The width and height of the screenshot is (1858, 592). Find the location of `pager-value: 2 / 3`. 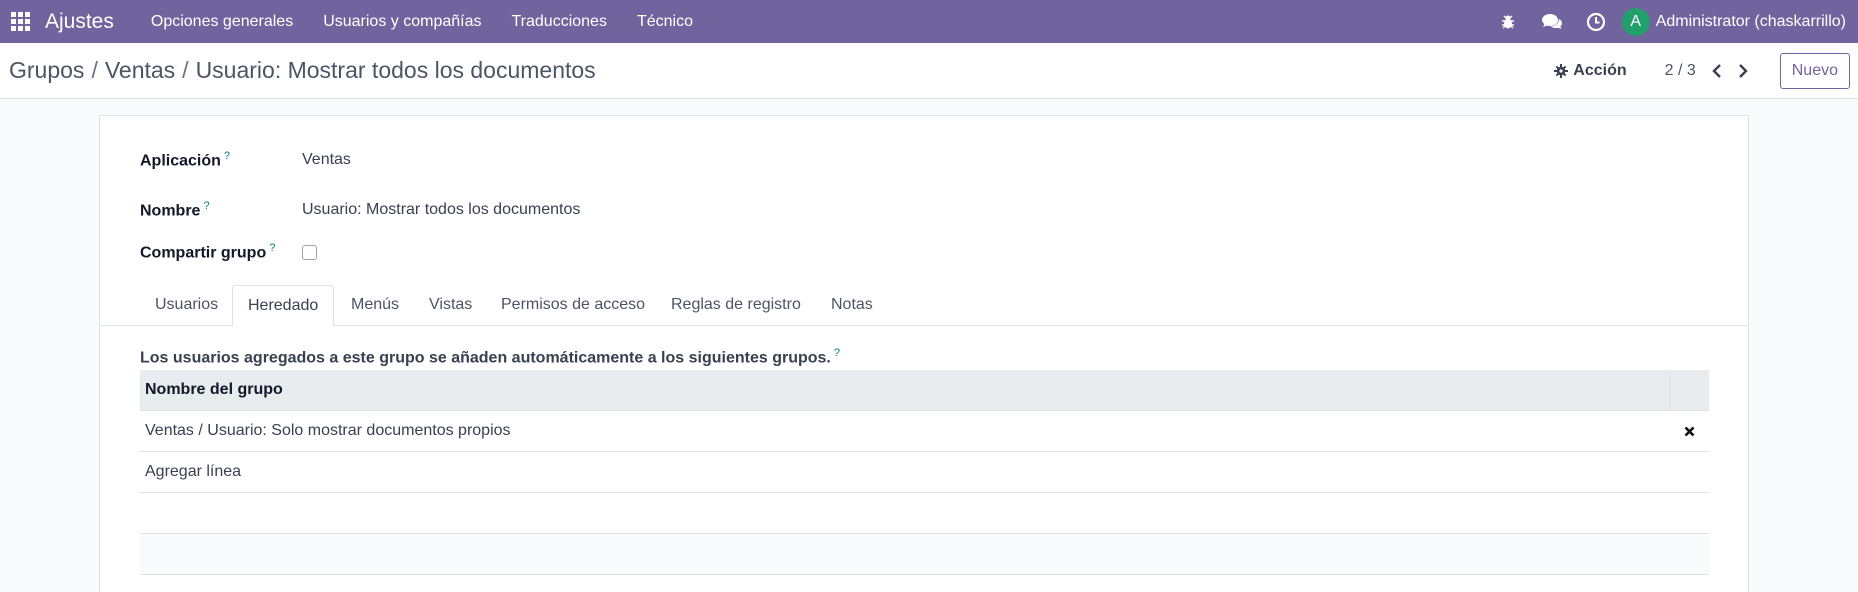

pager-value: 2 / 3 is located at coordinates (1680, 71).